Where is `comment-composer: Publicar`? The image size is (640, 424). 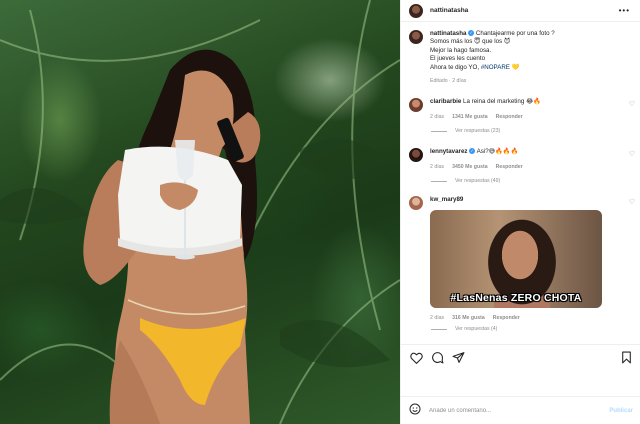 comment-composer: Publicar is located at coordinates (520, 410).